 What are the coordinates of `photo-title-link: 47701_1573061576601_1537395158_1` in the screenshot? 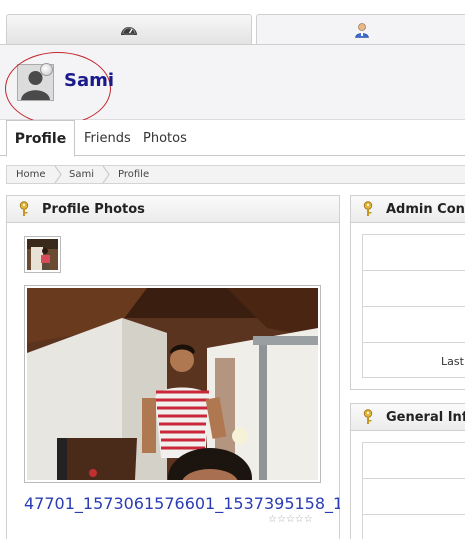 It's located at (182, 503).